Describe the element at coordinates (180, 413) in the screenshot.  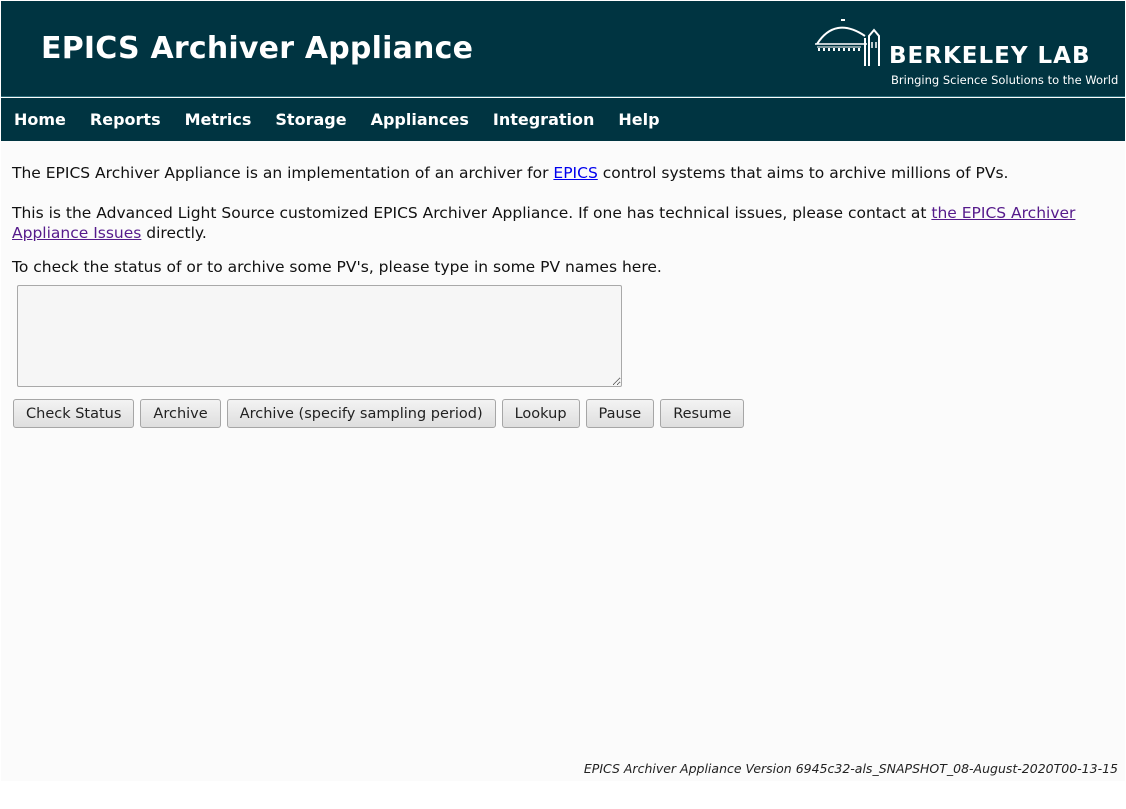
I see `archive-button: Archive` at that location.